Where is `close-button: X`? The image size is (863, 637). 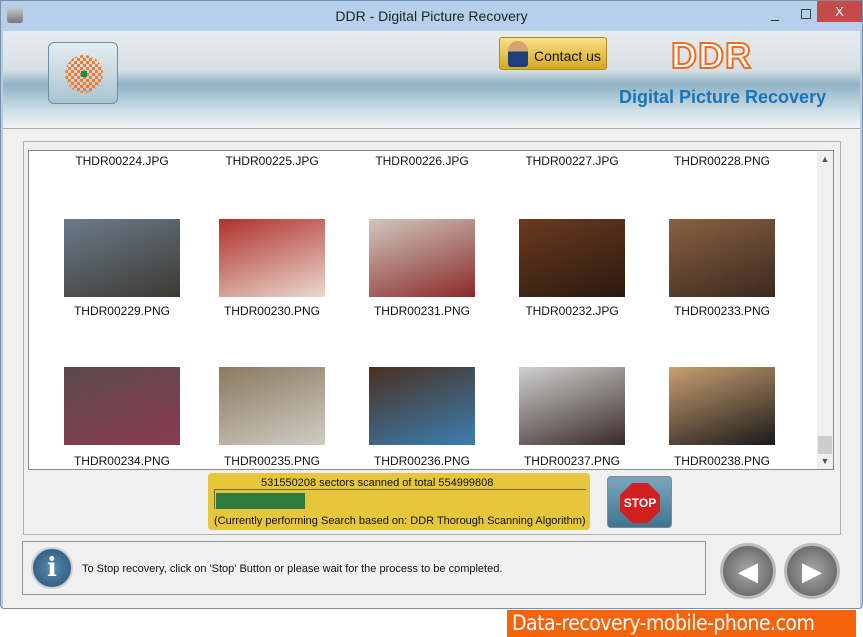 close-button: X is located at coordinates (839, 11).